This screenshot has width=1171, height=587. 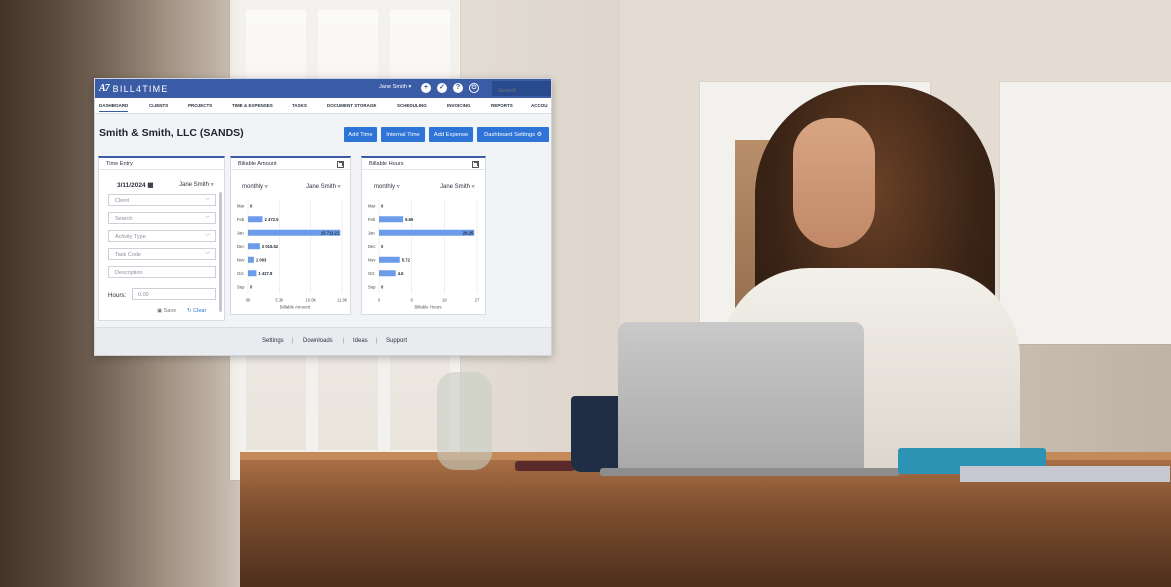 What do you see at coordinates (196, 184) in the screenshot?
I see `time-entry-user-select: Jane Smith ▿` at bounding box center [196, 184].